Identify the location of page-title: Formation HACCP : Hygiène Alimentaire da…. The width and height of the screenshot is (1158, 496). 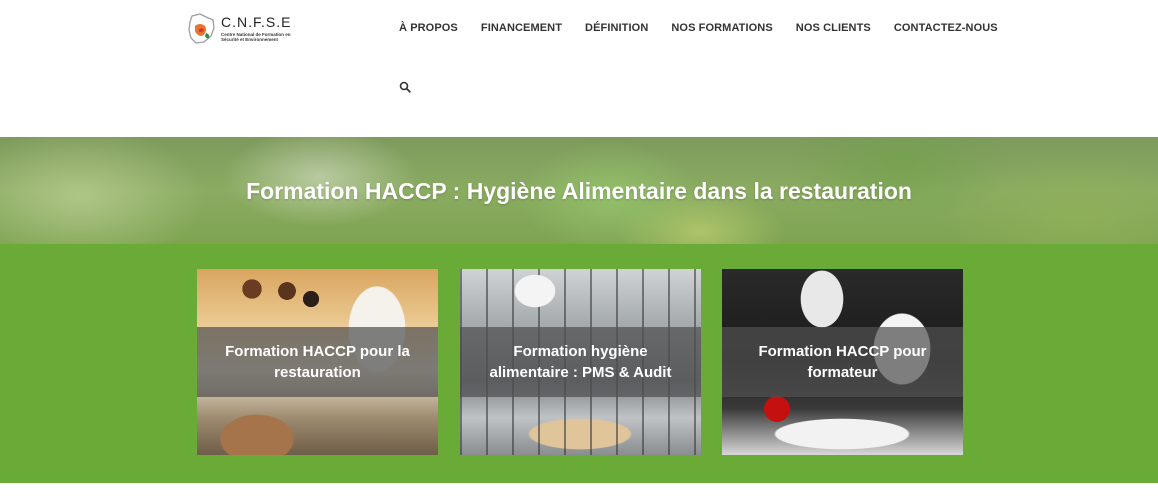
(579, 191).